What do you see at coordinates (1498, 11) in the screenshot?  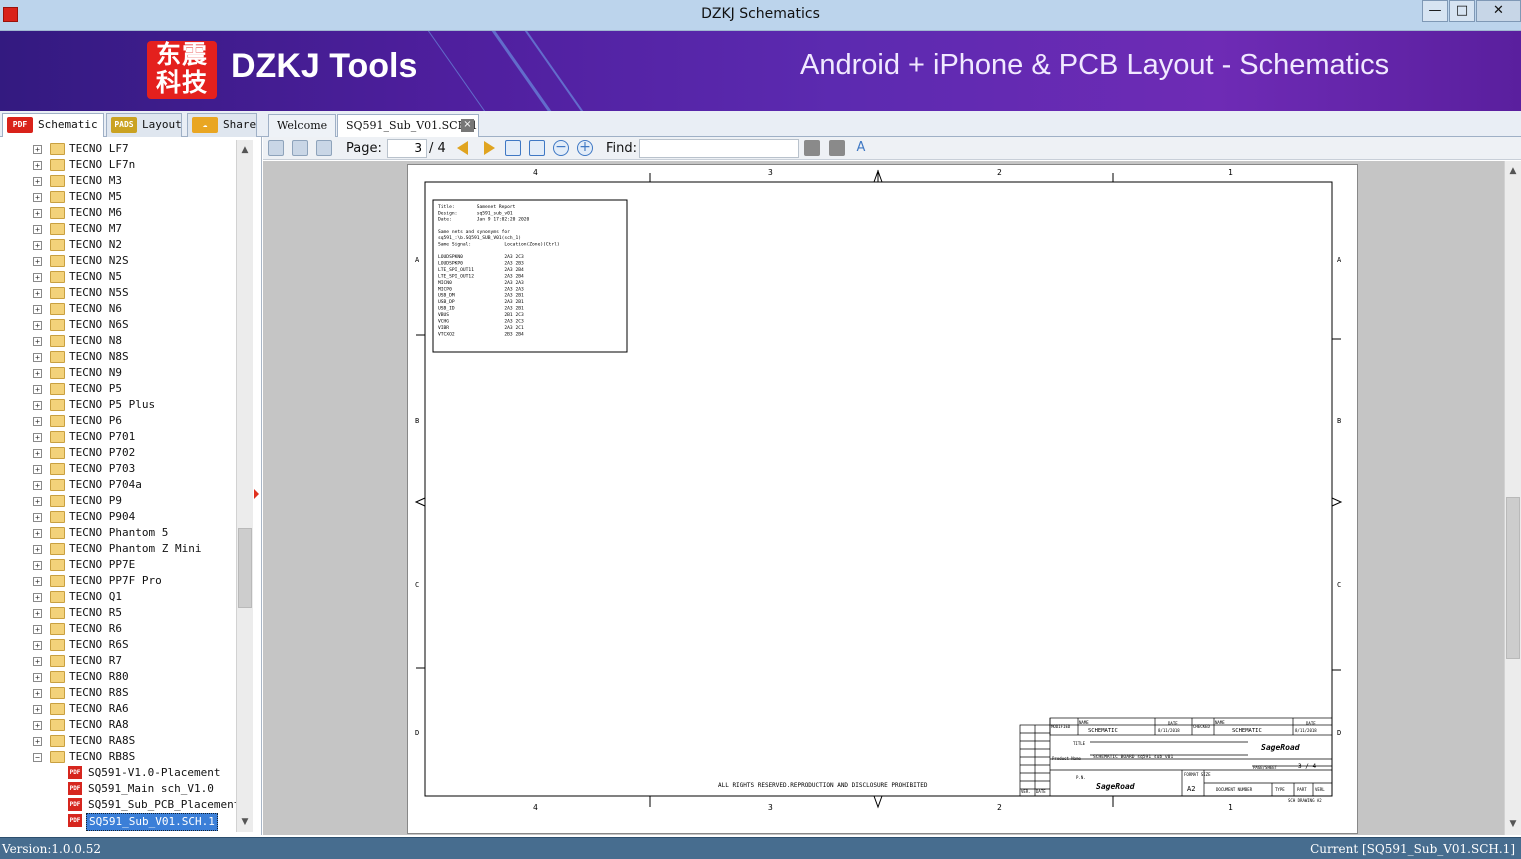 I see `close-button: ✕` at bounding box center [1498, 11].